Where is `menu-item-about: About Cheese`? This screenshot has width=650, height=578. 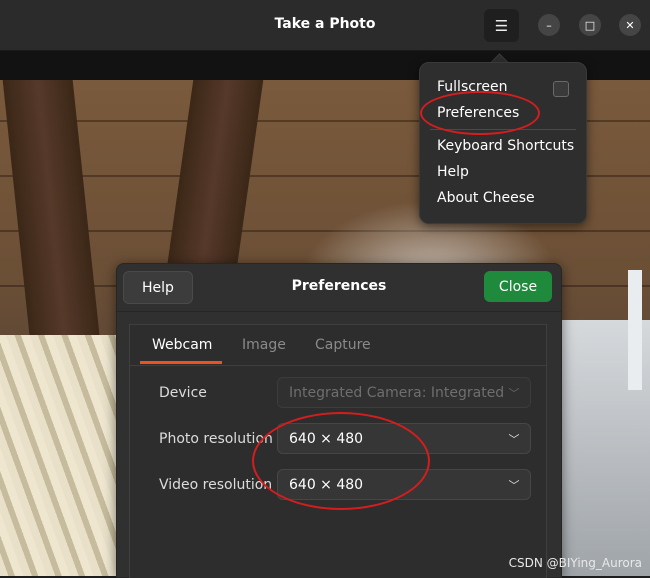 menu-item-about: About Cheese is located at coordinates (486, 198).